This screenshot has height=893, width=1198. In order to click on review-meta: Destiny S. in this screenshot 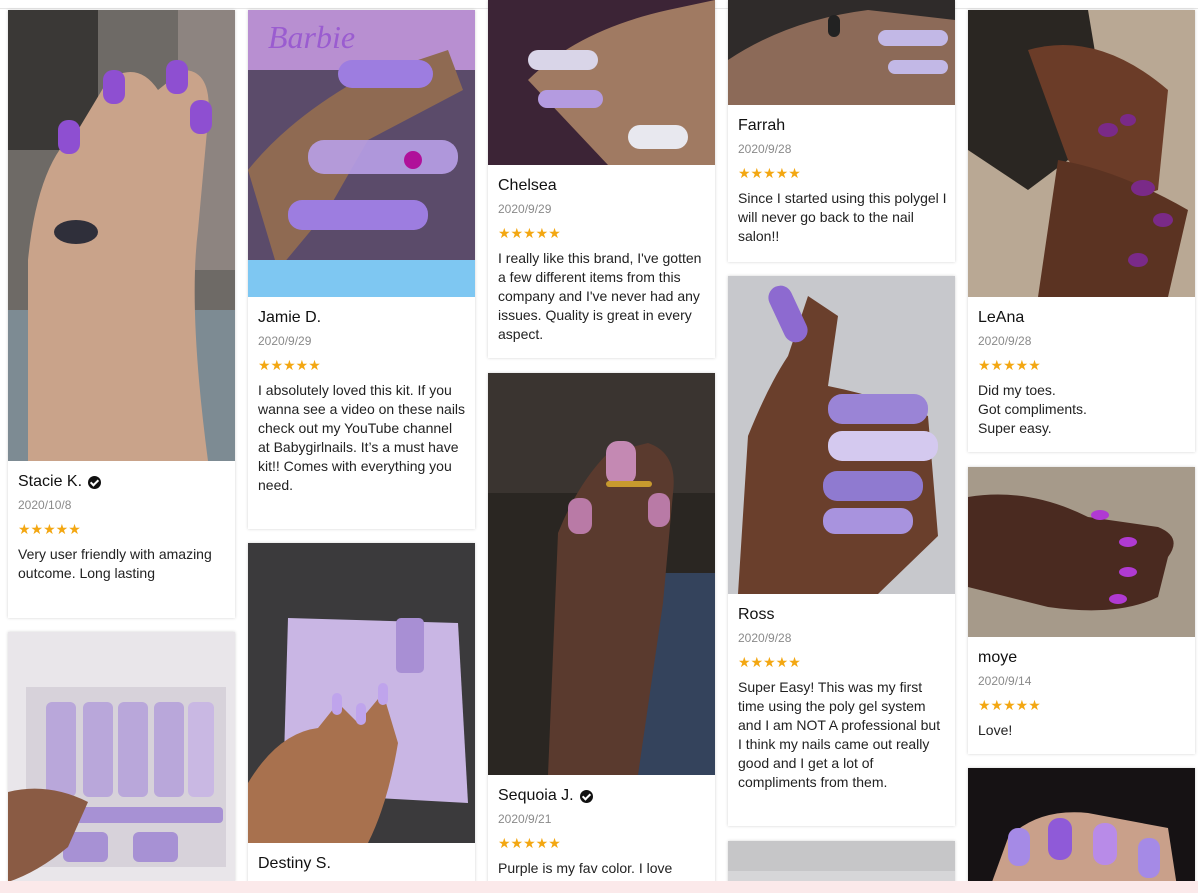, I will do `click(362, 864)`.